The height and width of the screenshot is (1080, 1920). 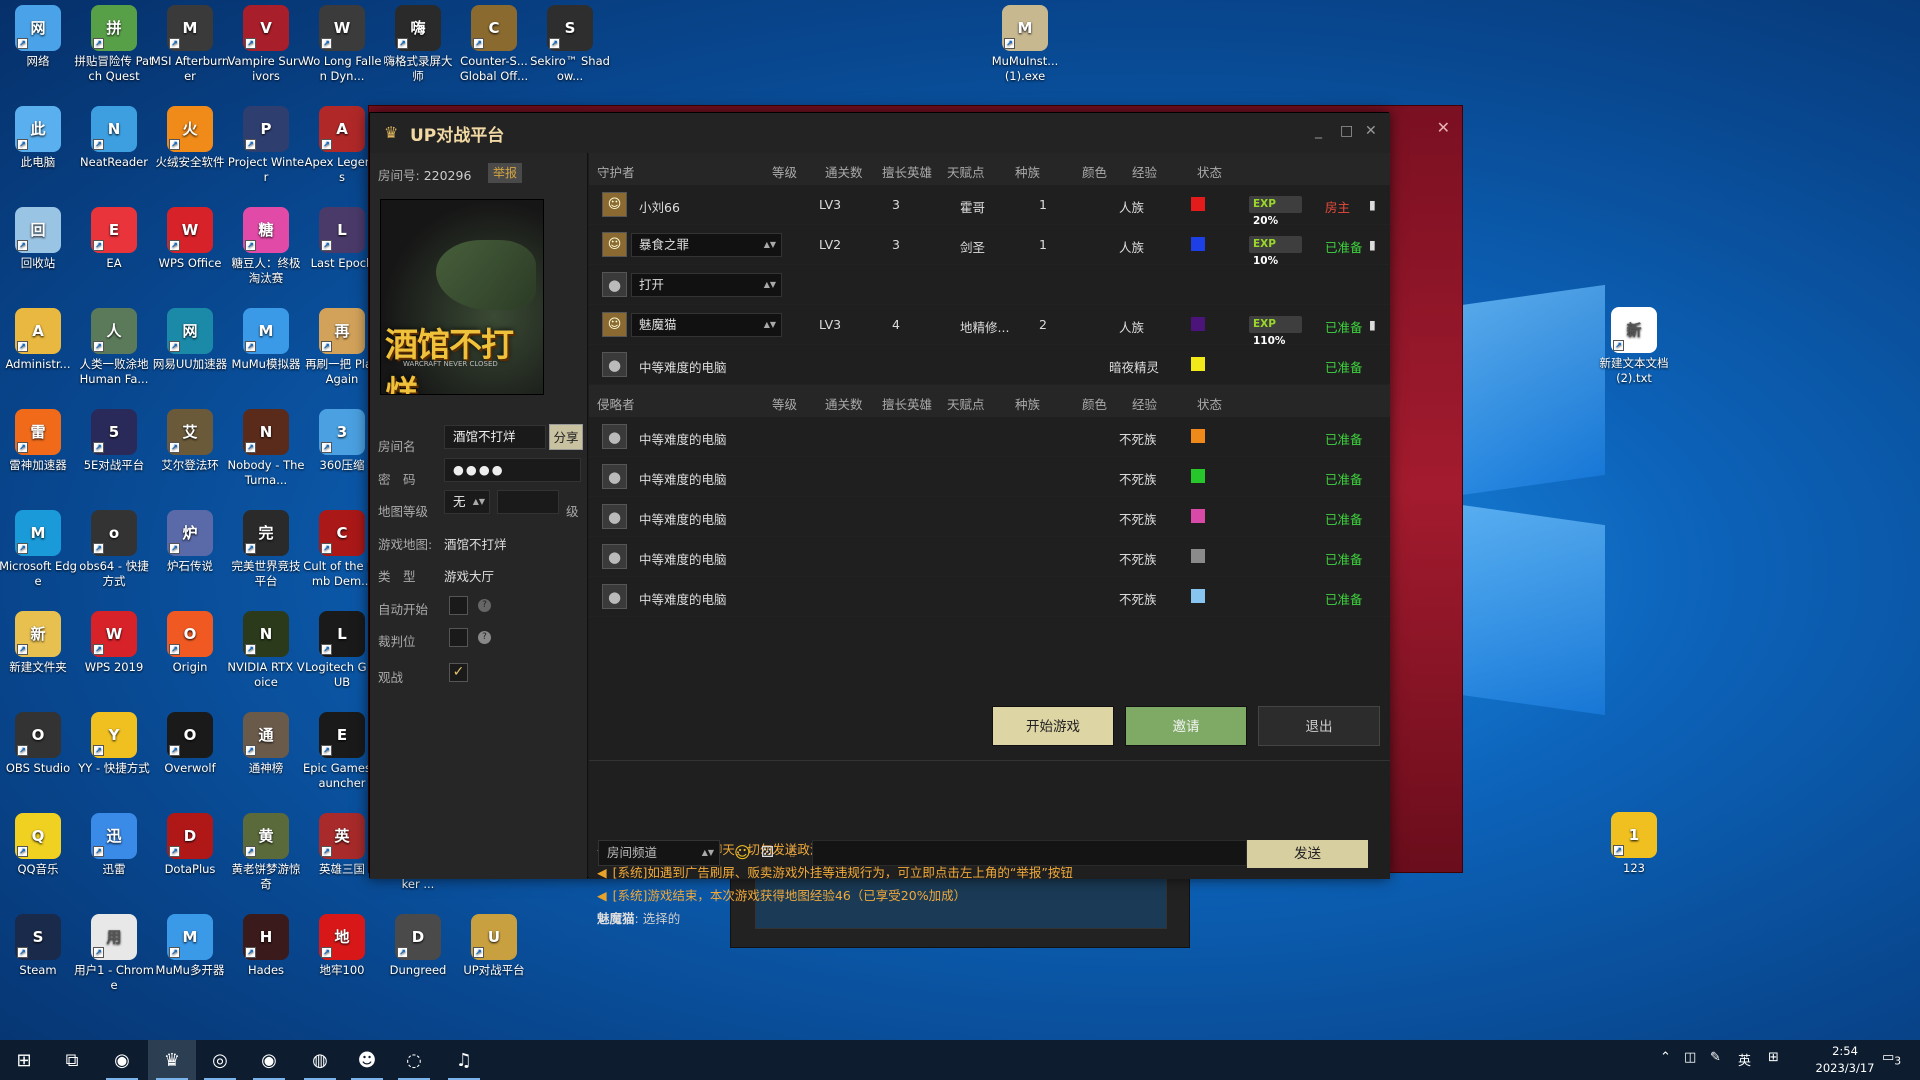 What do you see at coordinates (1025, 44) in the screenshot?
I see `desktop-icon: M ↗ MuMuInst... (1).exe` at bounding box center [1025, 44].